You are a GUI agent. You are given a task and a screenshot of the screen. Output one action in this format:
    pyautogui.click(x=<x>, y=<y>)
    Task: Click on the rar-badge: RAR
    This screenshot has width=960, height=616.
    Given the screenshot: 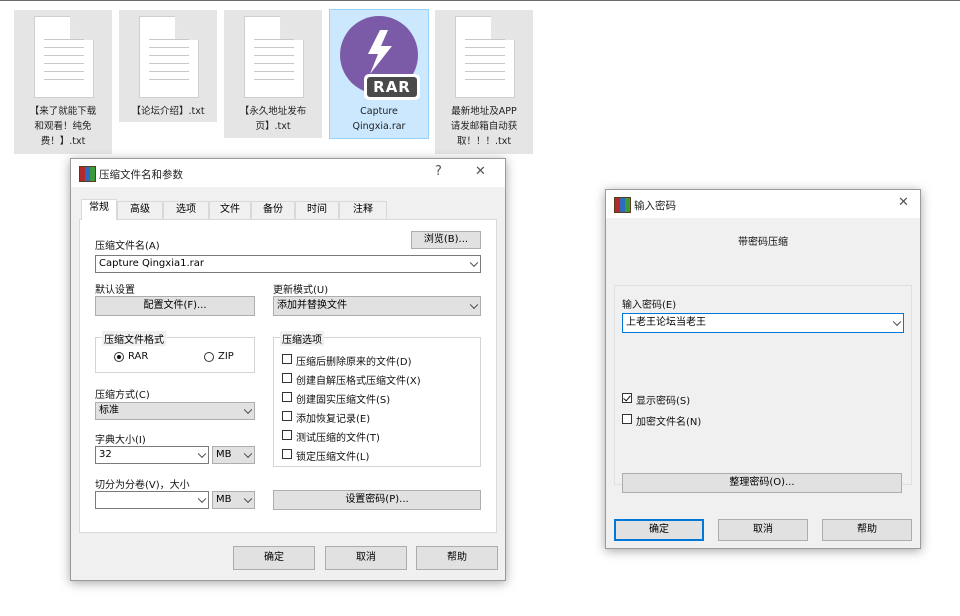 What is the action you would take?
    pyautogui.click(x=392, y=87)
    